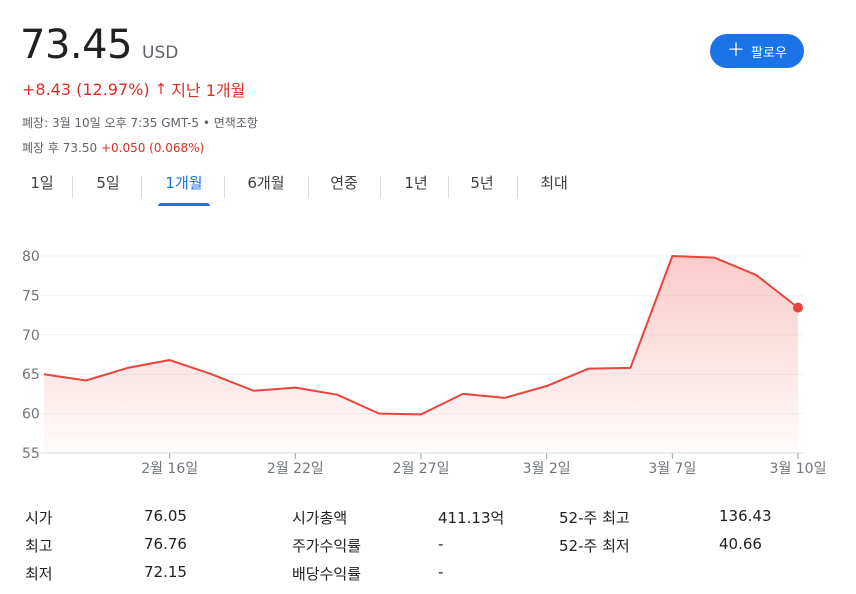 The height and width of the screenshot is (594, 856). What do you see at coordinates (740, 544) in the screenshot?
I see `stat-52w-low-value: 40.66` at bounding box center [740, 544].